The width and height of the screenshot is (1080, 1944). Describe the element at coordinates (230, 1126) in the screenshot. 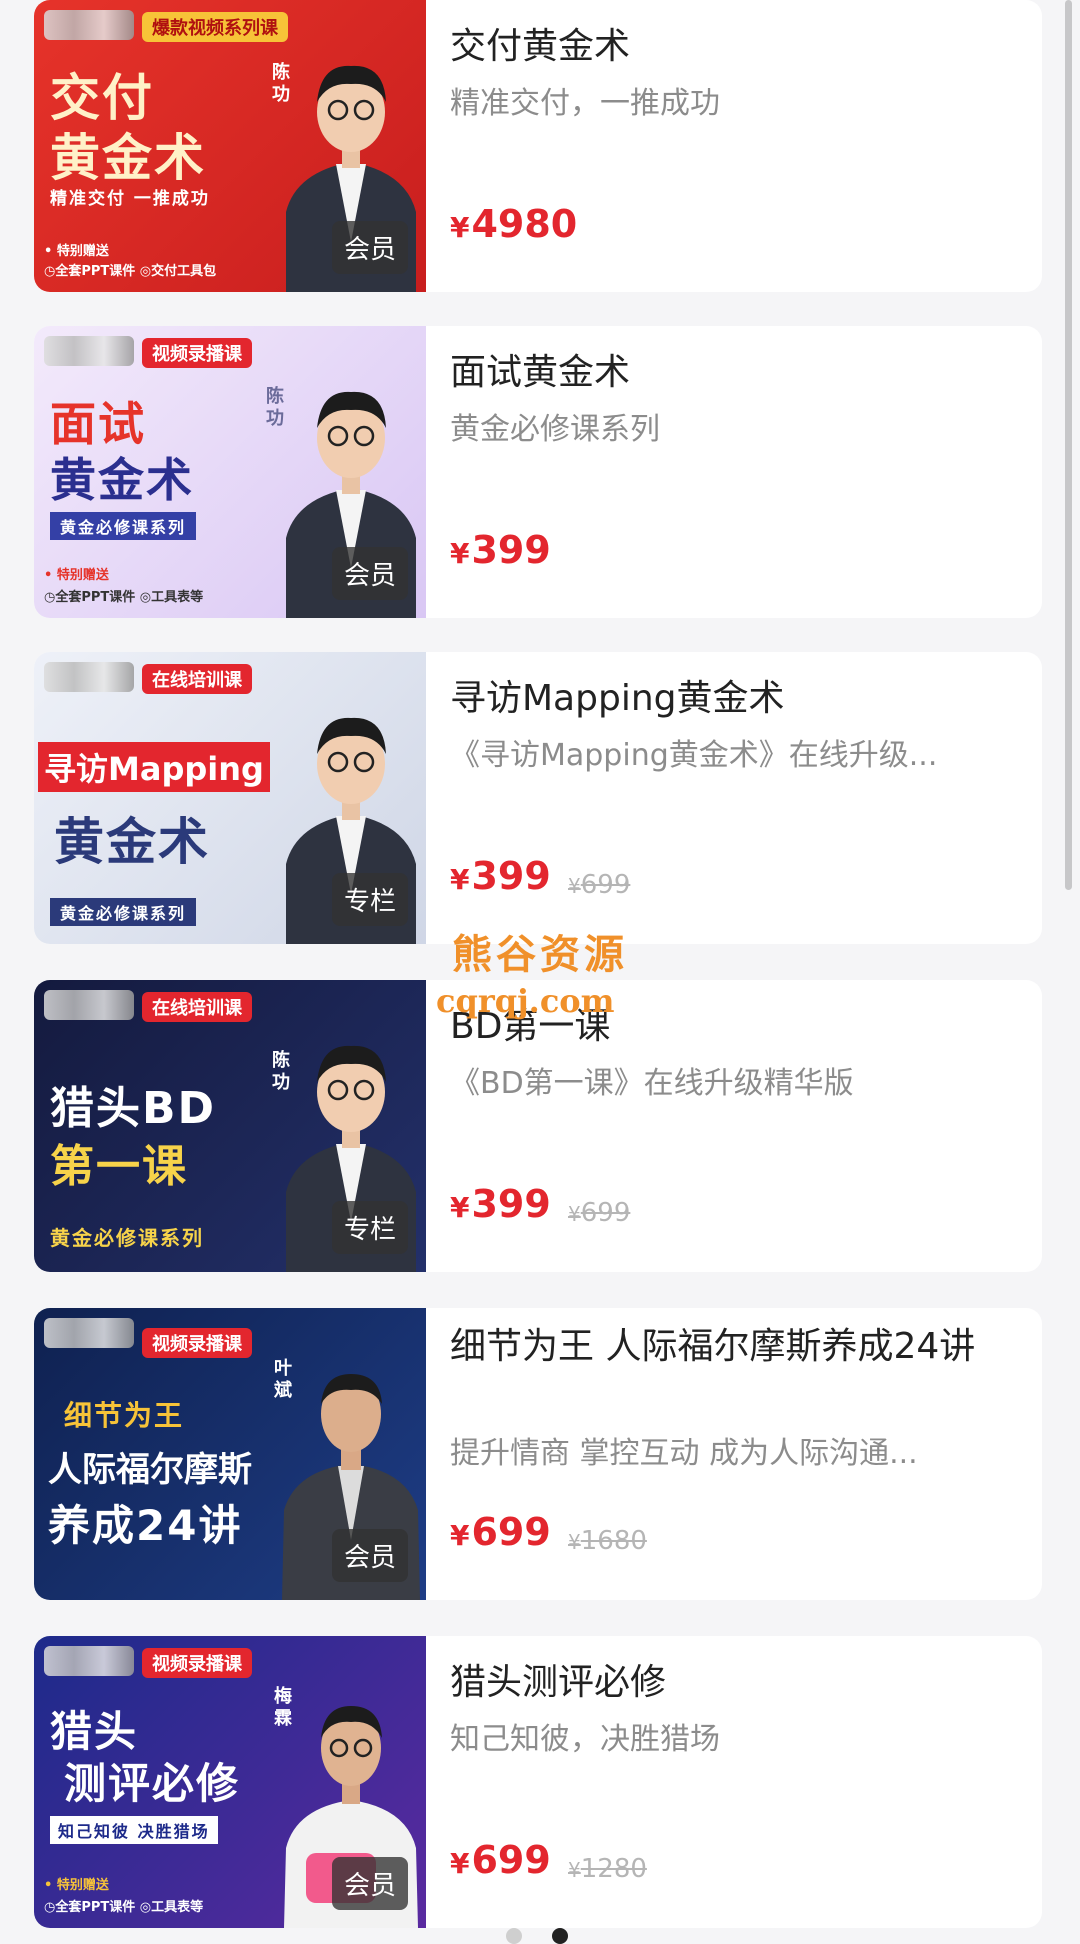

I see `course-thumbnail: 在线培训课 猎头BD 第一课 黄金必修课系列 陈功 专栏` at that location.